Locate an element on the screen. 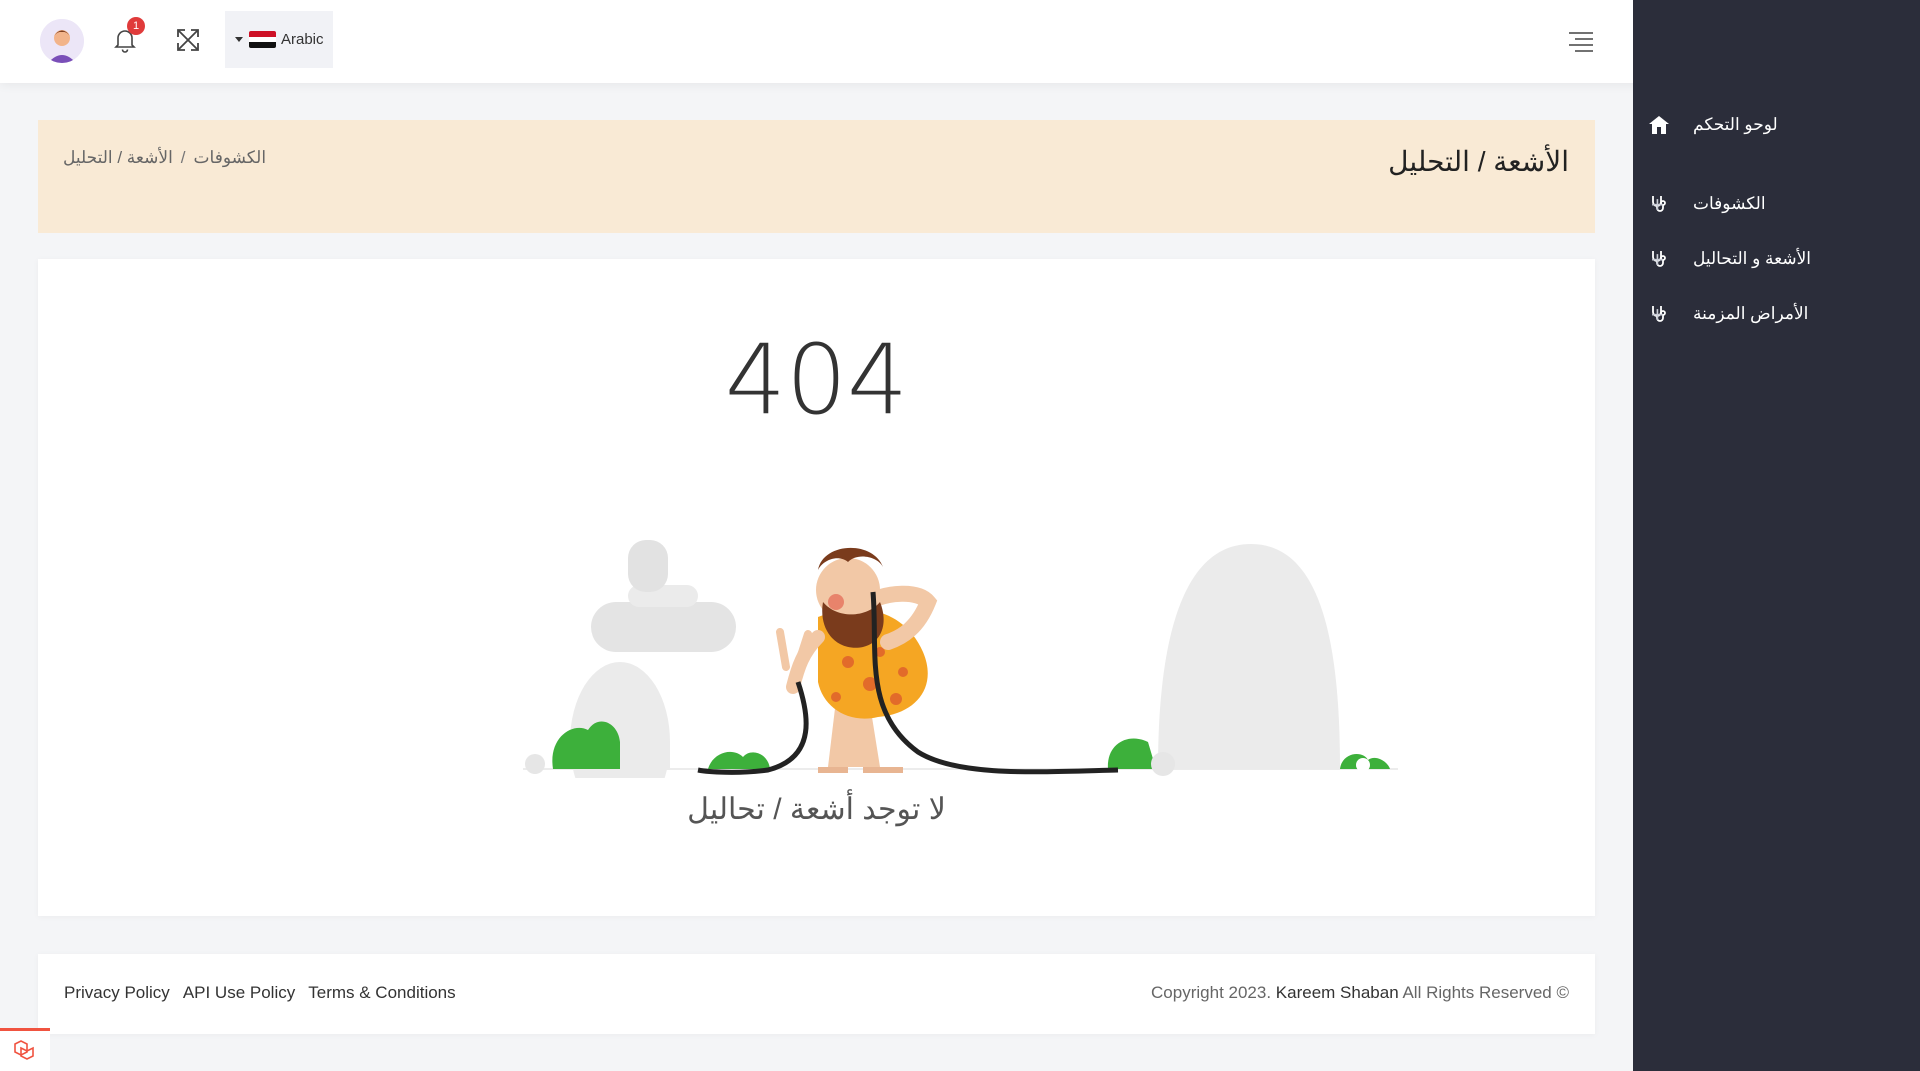 This screenshot has width=1920, height=1071. notification-count-badge: 1 is located at coordinates (136, 26).